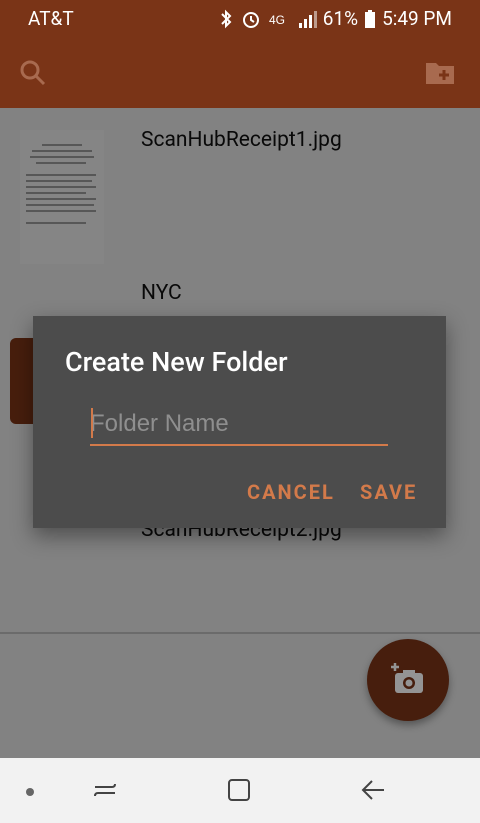 This screenshot has height=823, width=480. What do you see at coordinates (417, 18) in the screenshot?
I see `clock-time: 5:49 PM` at bounding box center [417, 18].